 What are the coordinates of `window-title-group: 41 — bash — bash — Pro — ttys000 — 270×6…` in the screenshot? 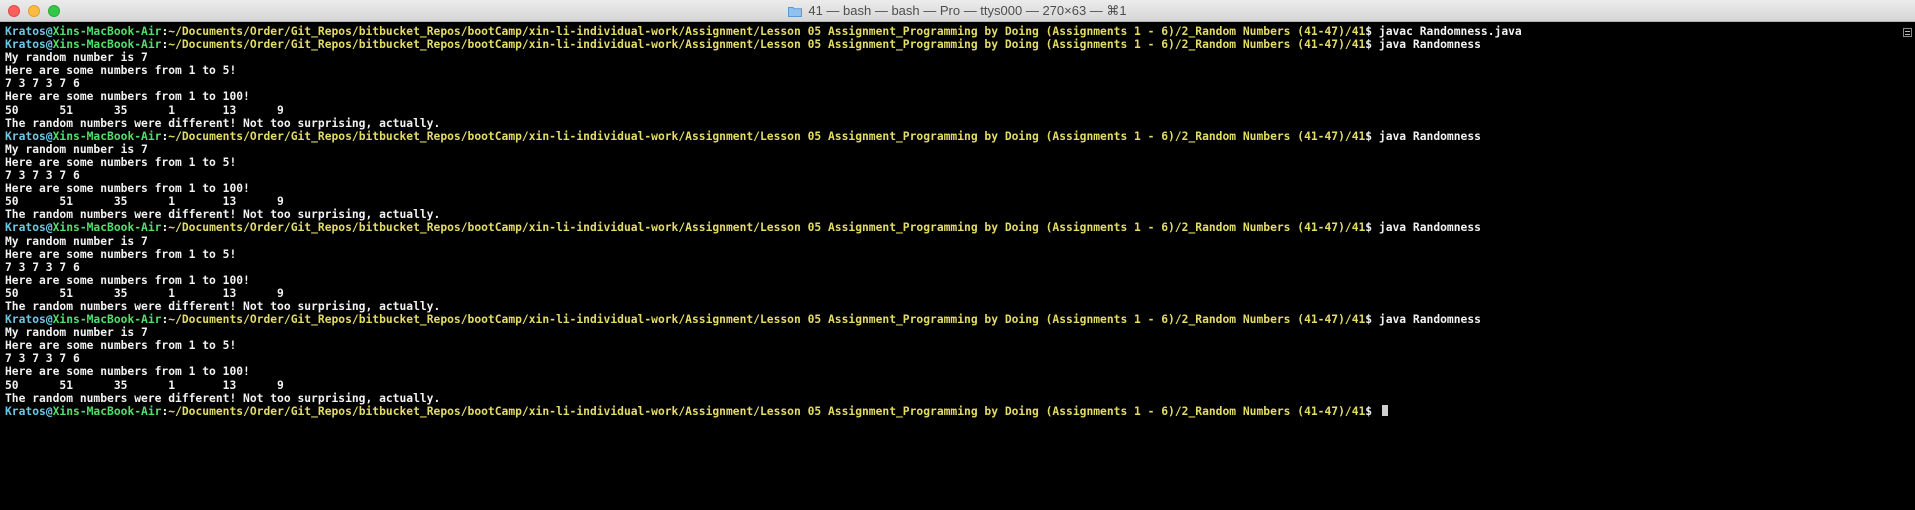 It's located at (957, 11).